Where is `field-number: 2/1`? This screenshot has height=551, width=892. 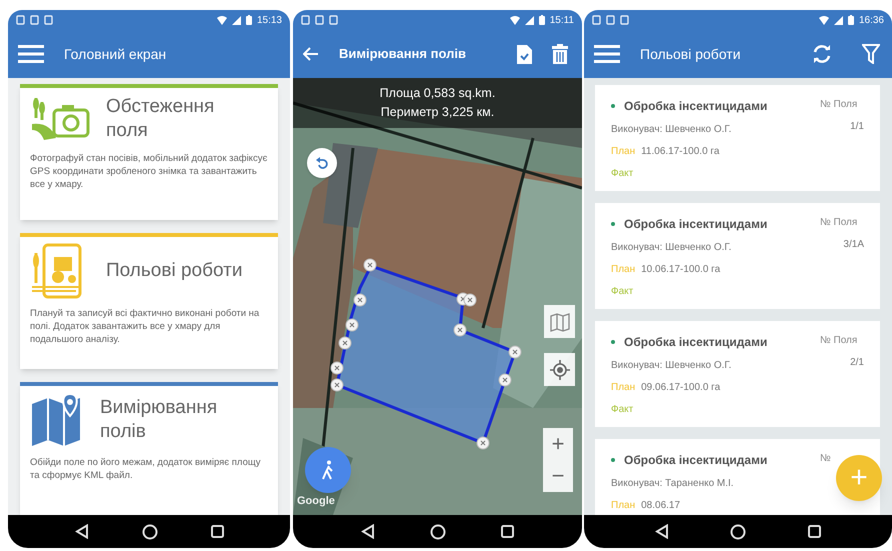 field-number: 2/1 is located at coordinates (857, 363).